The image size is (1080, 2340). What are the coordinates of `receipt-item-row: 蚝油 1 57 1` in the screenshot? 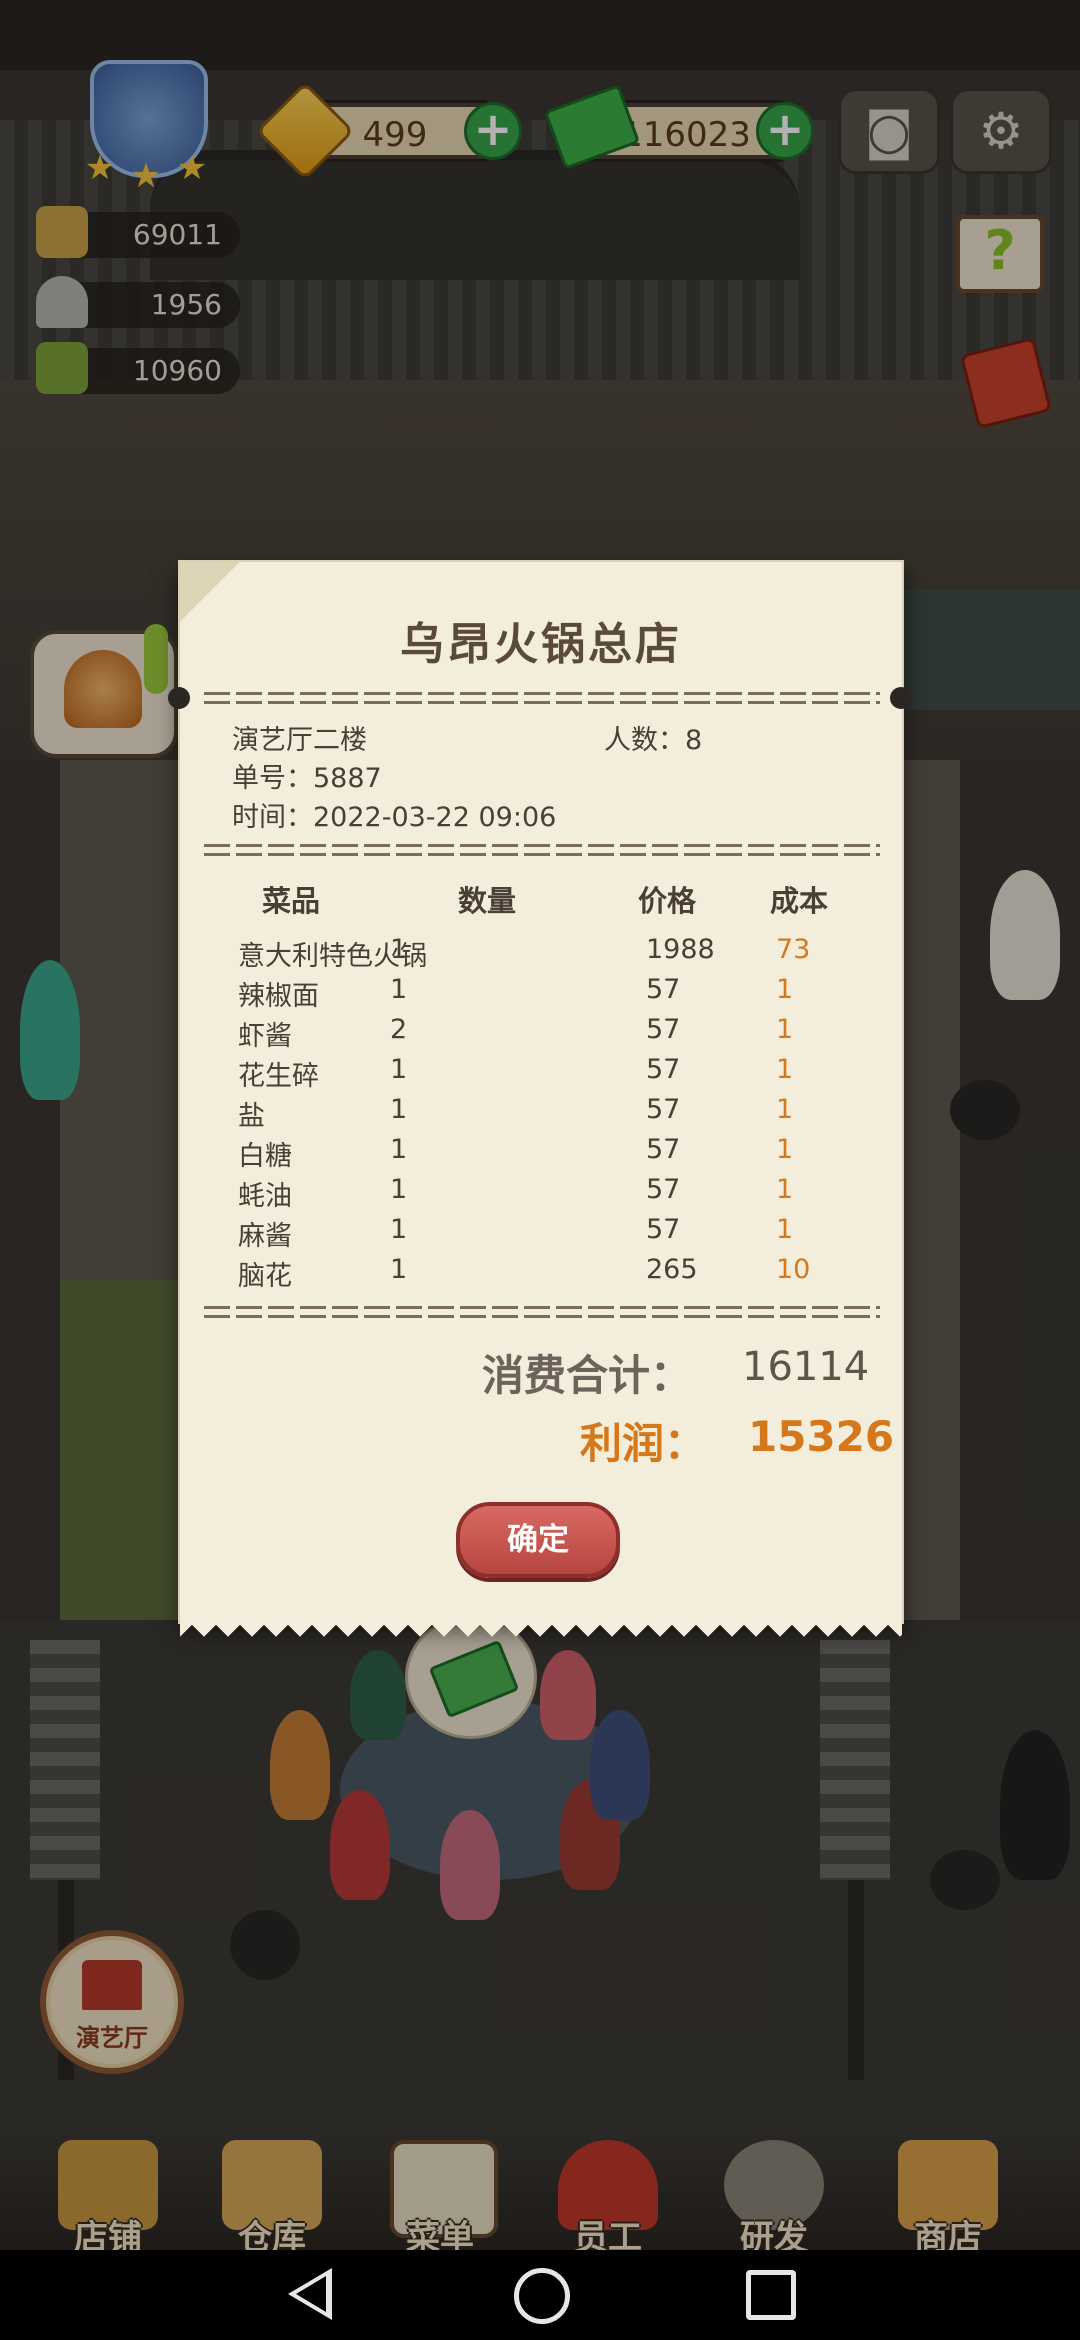 It's located at (541, 1194).